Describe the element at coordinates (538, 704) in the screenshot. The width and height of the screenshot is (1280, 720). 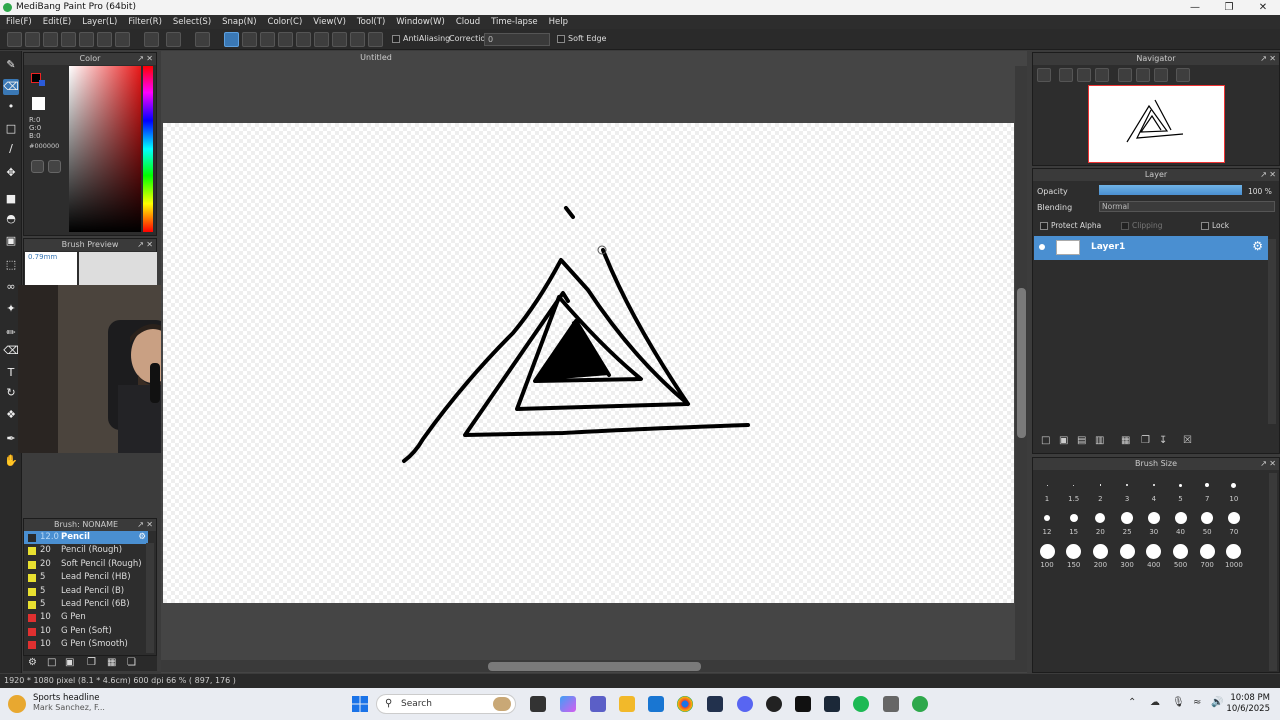
I see `task-view-icon` at that location.